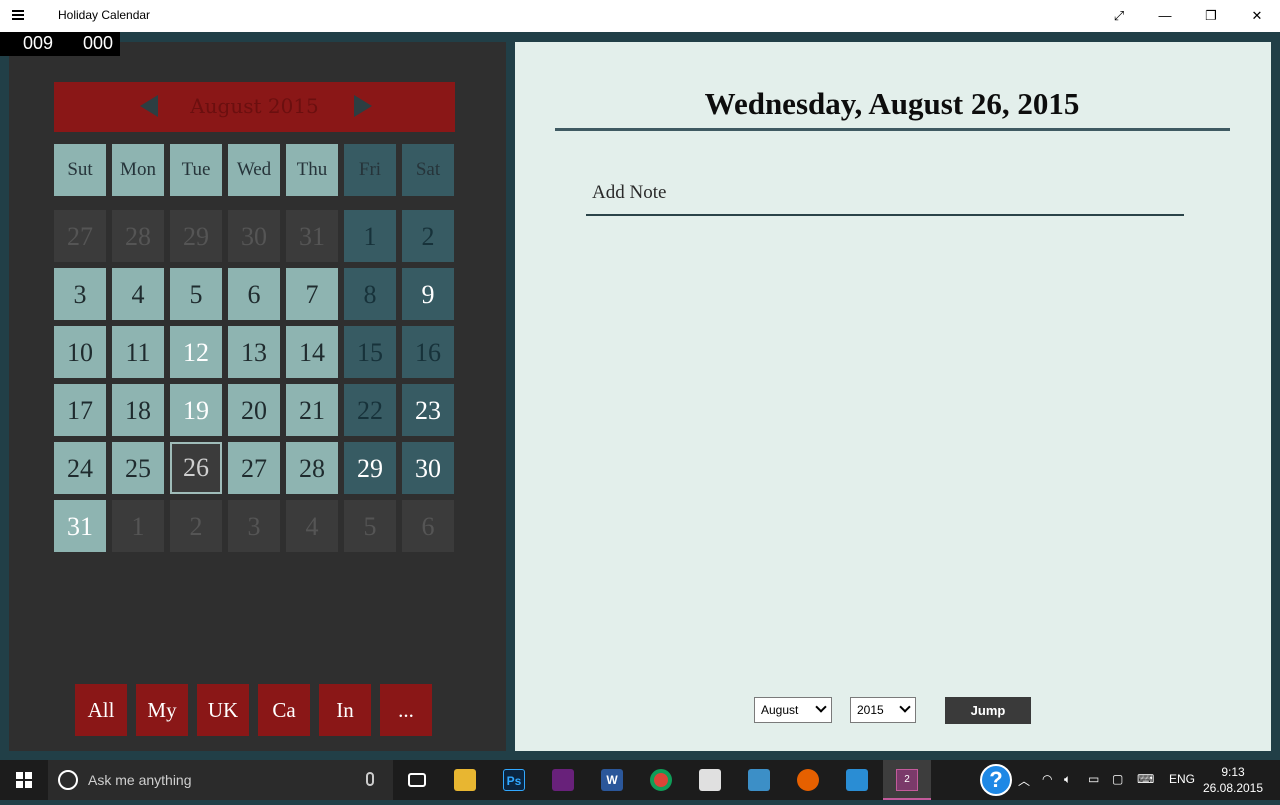  I want to click on start-button, so click(24, 780).